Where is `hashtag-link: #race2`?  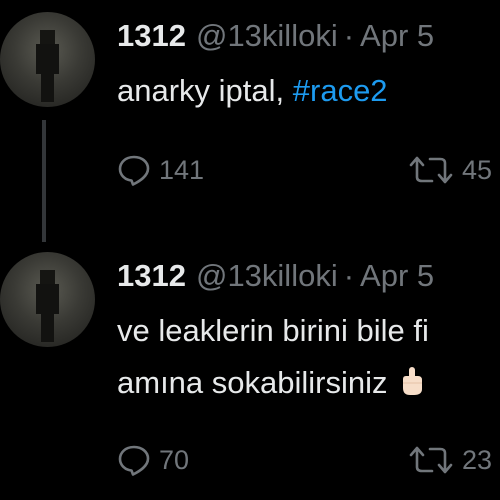 hashtag-link: #race2 is located at coordinates (340, 90).